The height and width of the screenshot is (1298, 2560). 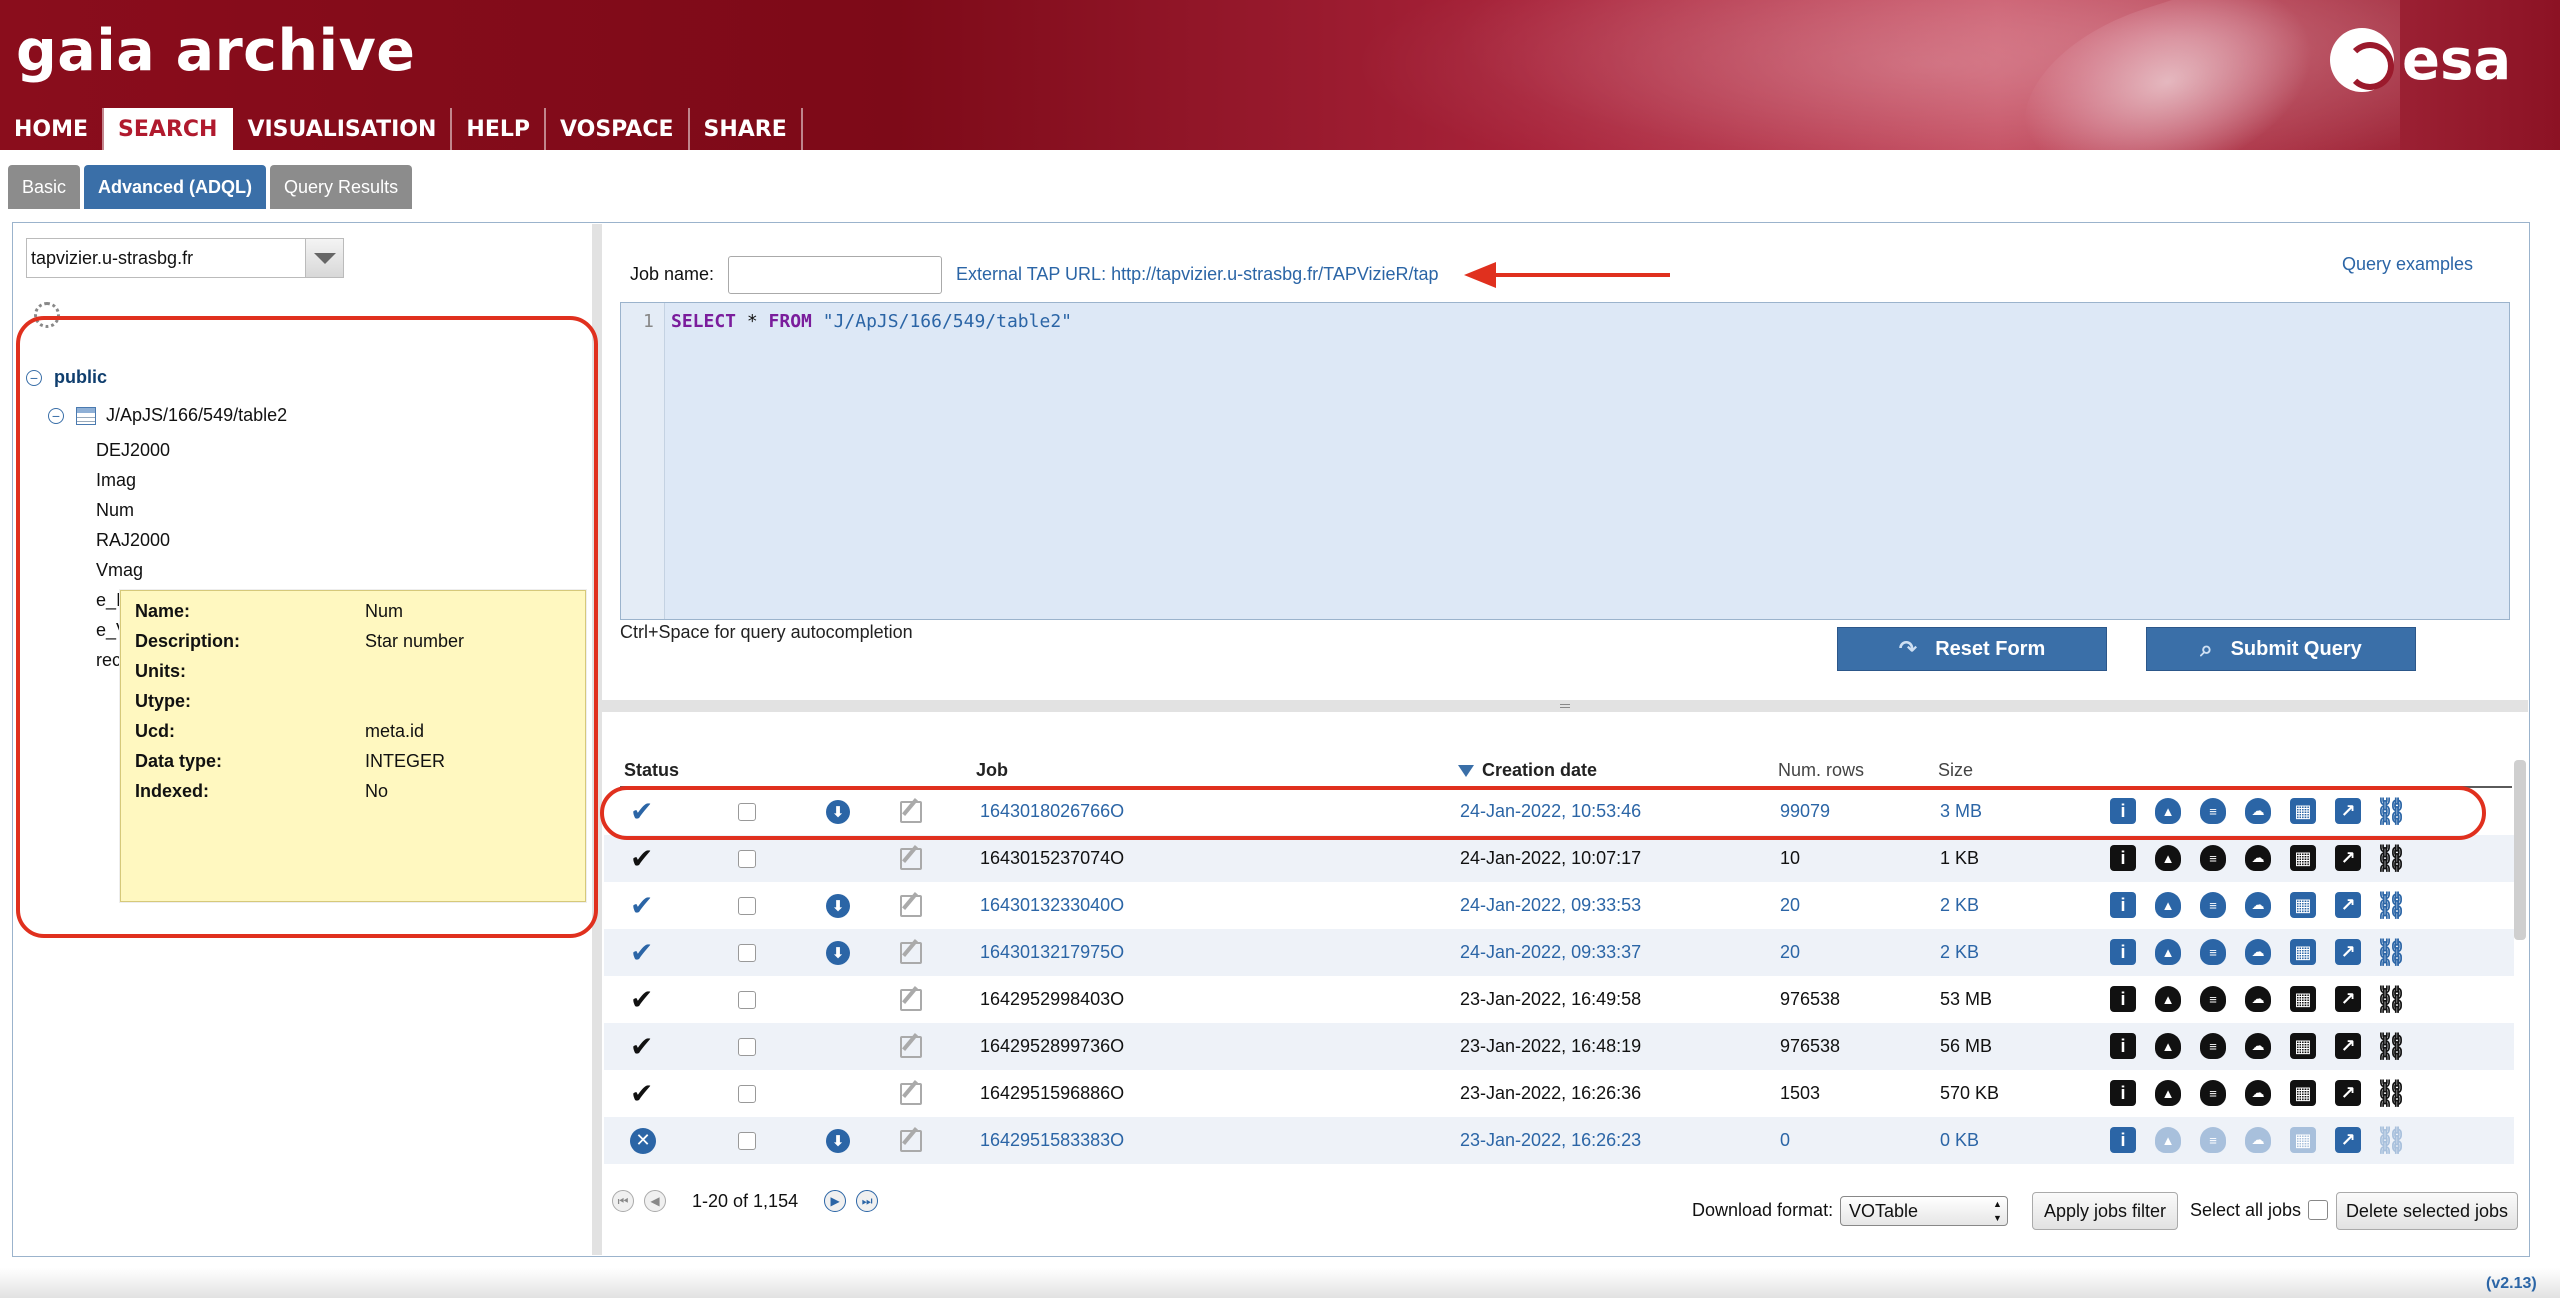 I want to click on prev-page-icon: ◀, so click(x=655, y=1201).